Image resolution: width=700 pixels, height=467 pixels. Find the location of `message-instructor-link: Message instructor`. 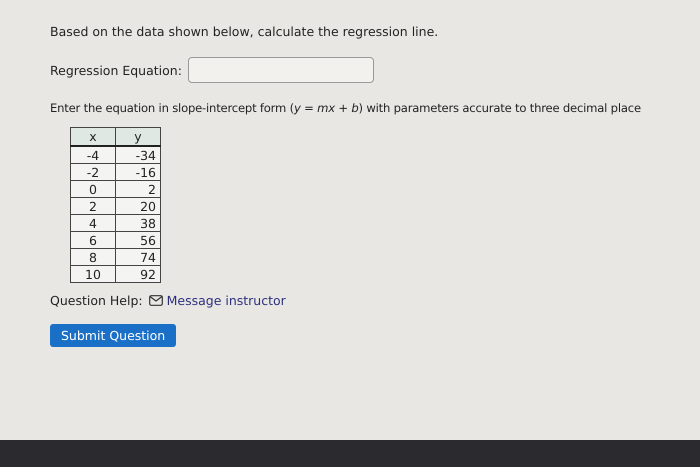

message-instructor-link: Message instructor is located at coordinates (217, 300).